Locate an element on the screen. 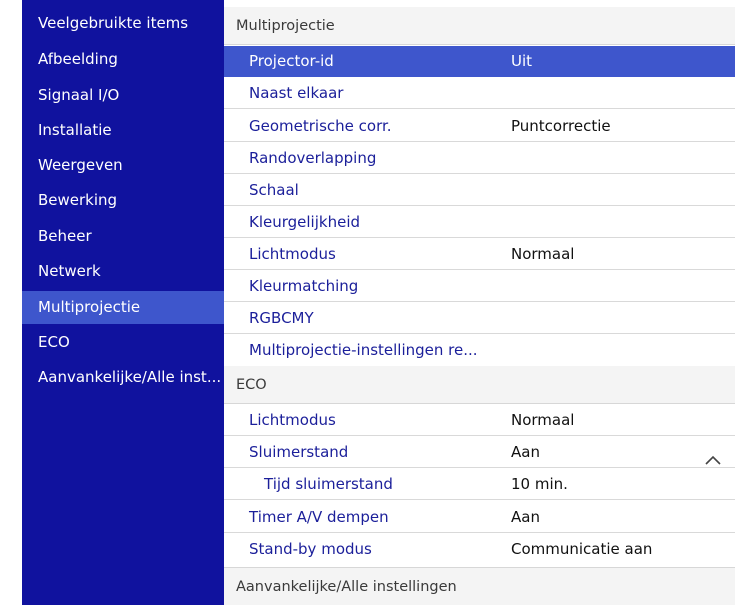  setting-value: Uit is located at coordinates (522, 61).